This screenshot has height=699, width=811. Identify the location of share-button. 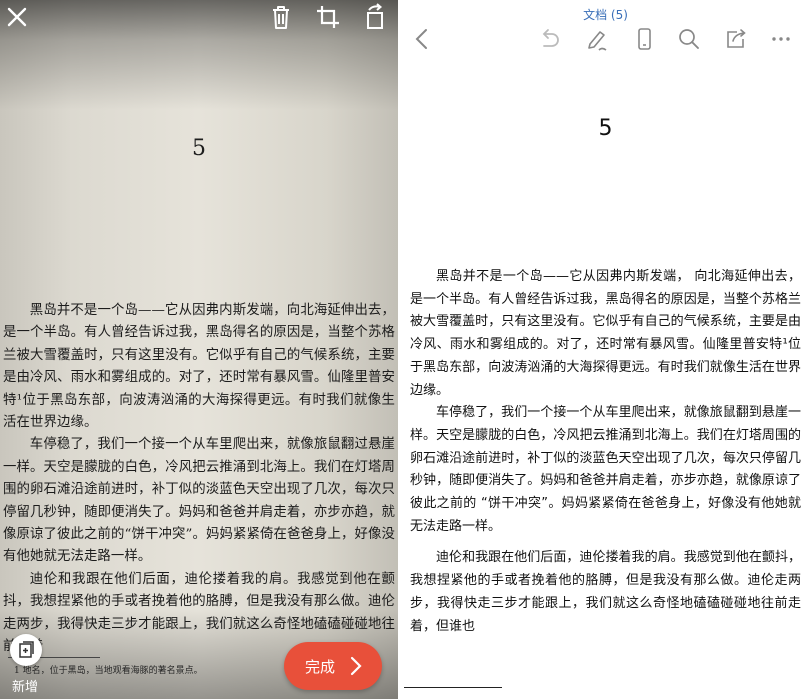
(736, 39).